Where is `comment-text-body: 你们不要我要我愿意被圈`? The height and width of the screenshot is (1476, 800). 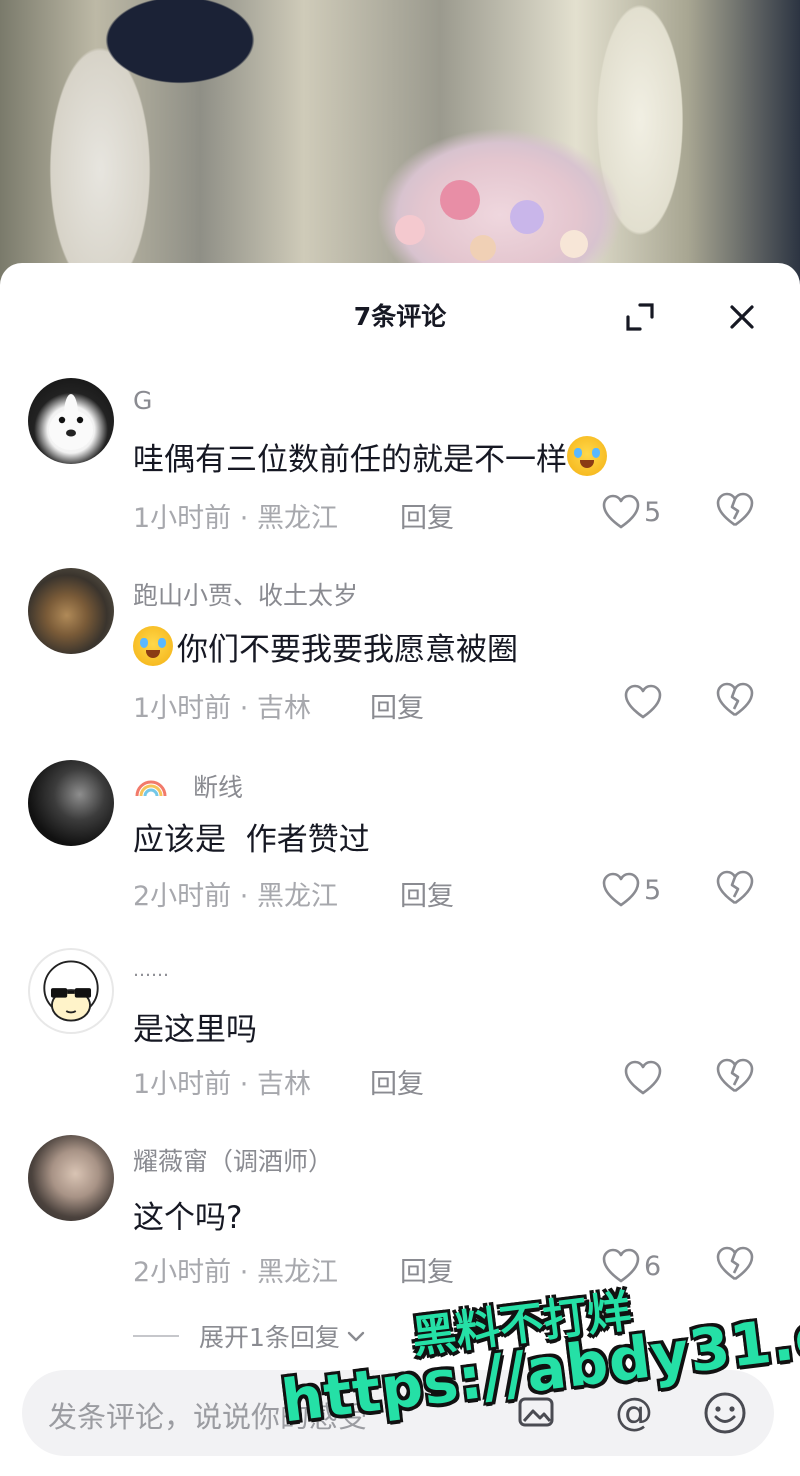 comment-text-body: 你们不要我要我愿意被圈 is located at coordinates (347, 650).